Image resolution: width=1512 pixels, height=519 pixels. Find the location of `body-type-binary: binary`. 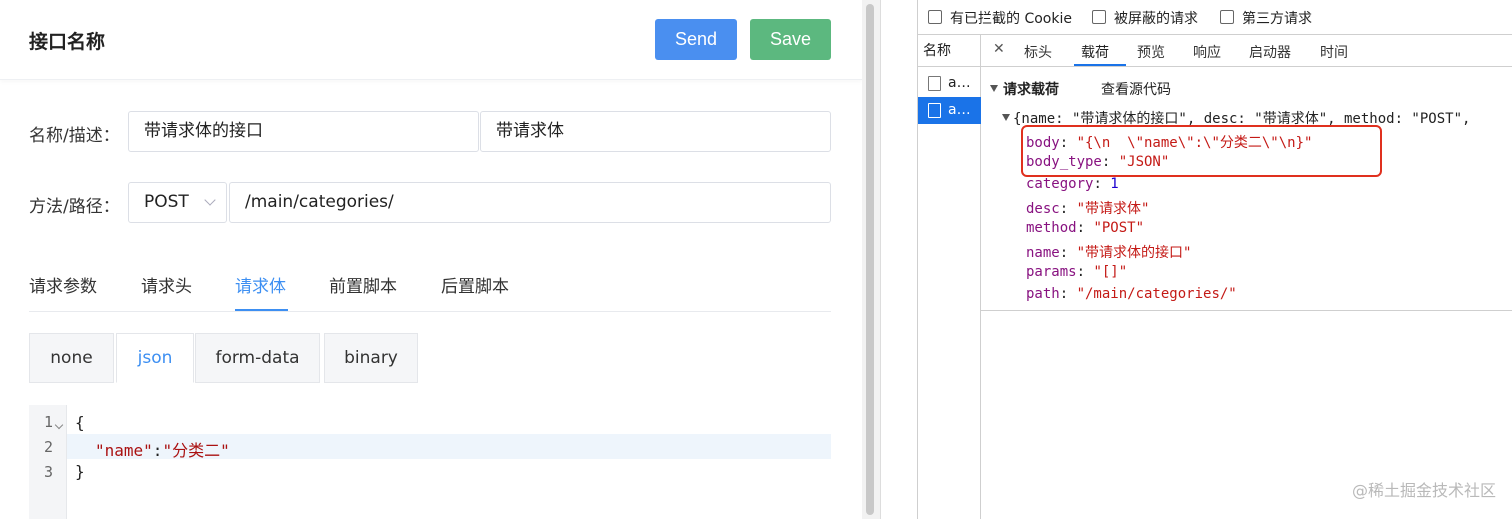

body-type-binary: binary is located at coordinates (371, 358).